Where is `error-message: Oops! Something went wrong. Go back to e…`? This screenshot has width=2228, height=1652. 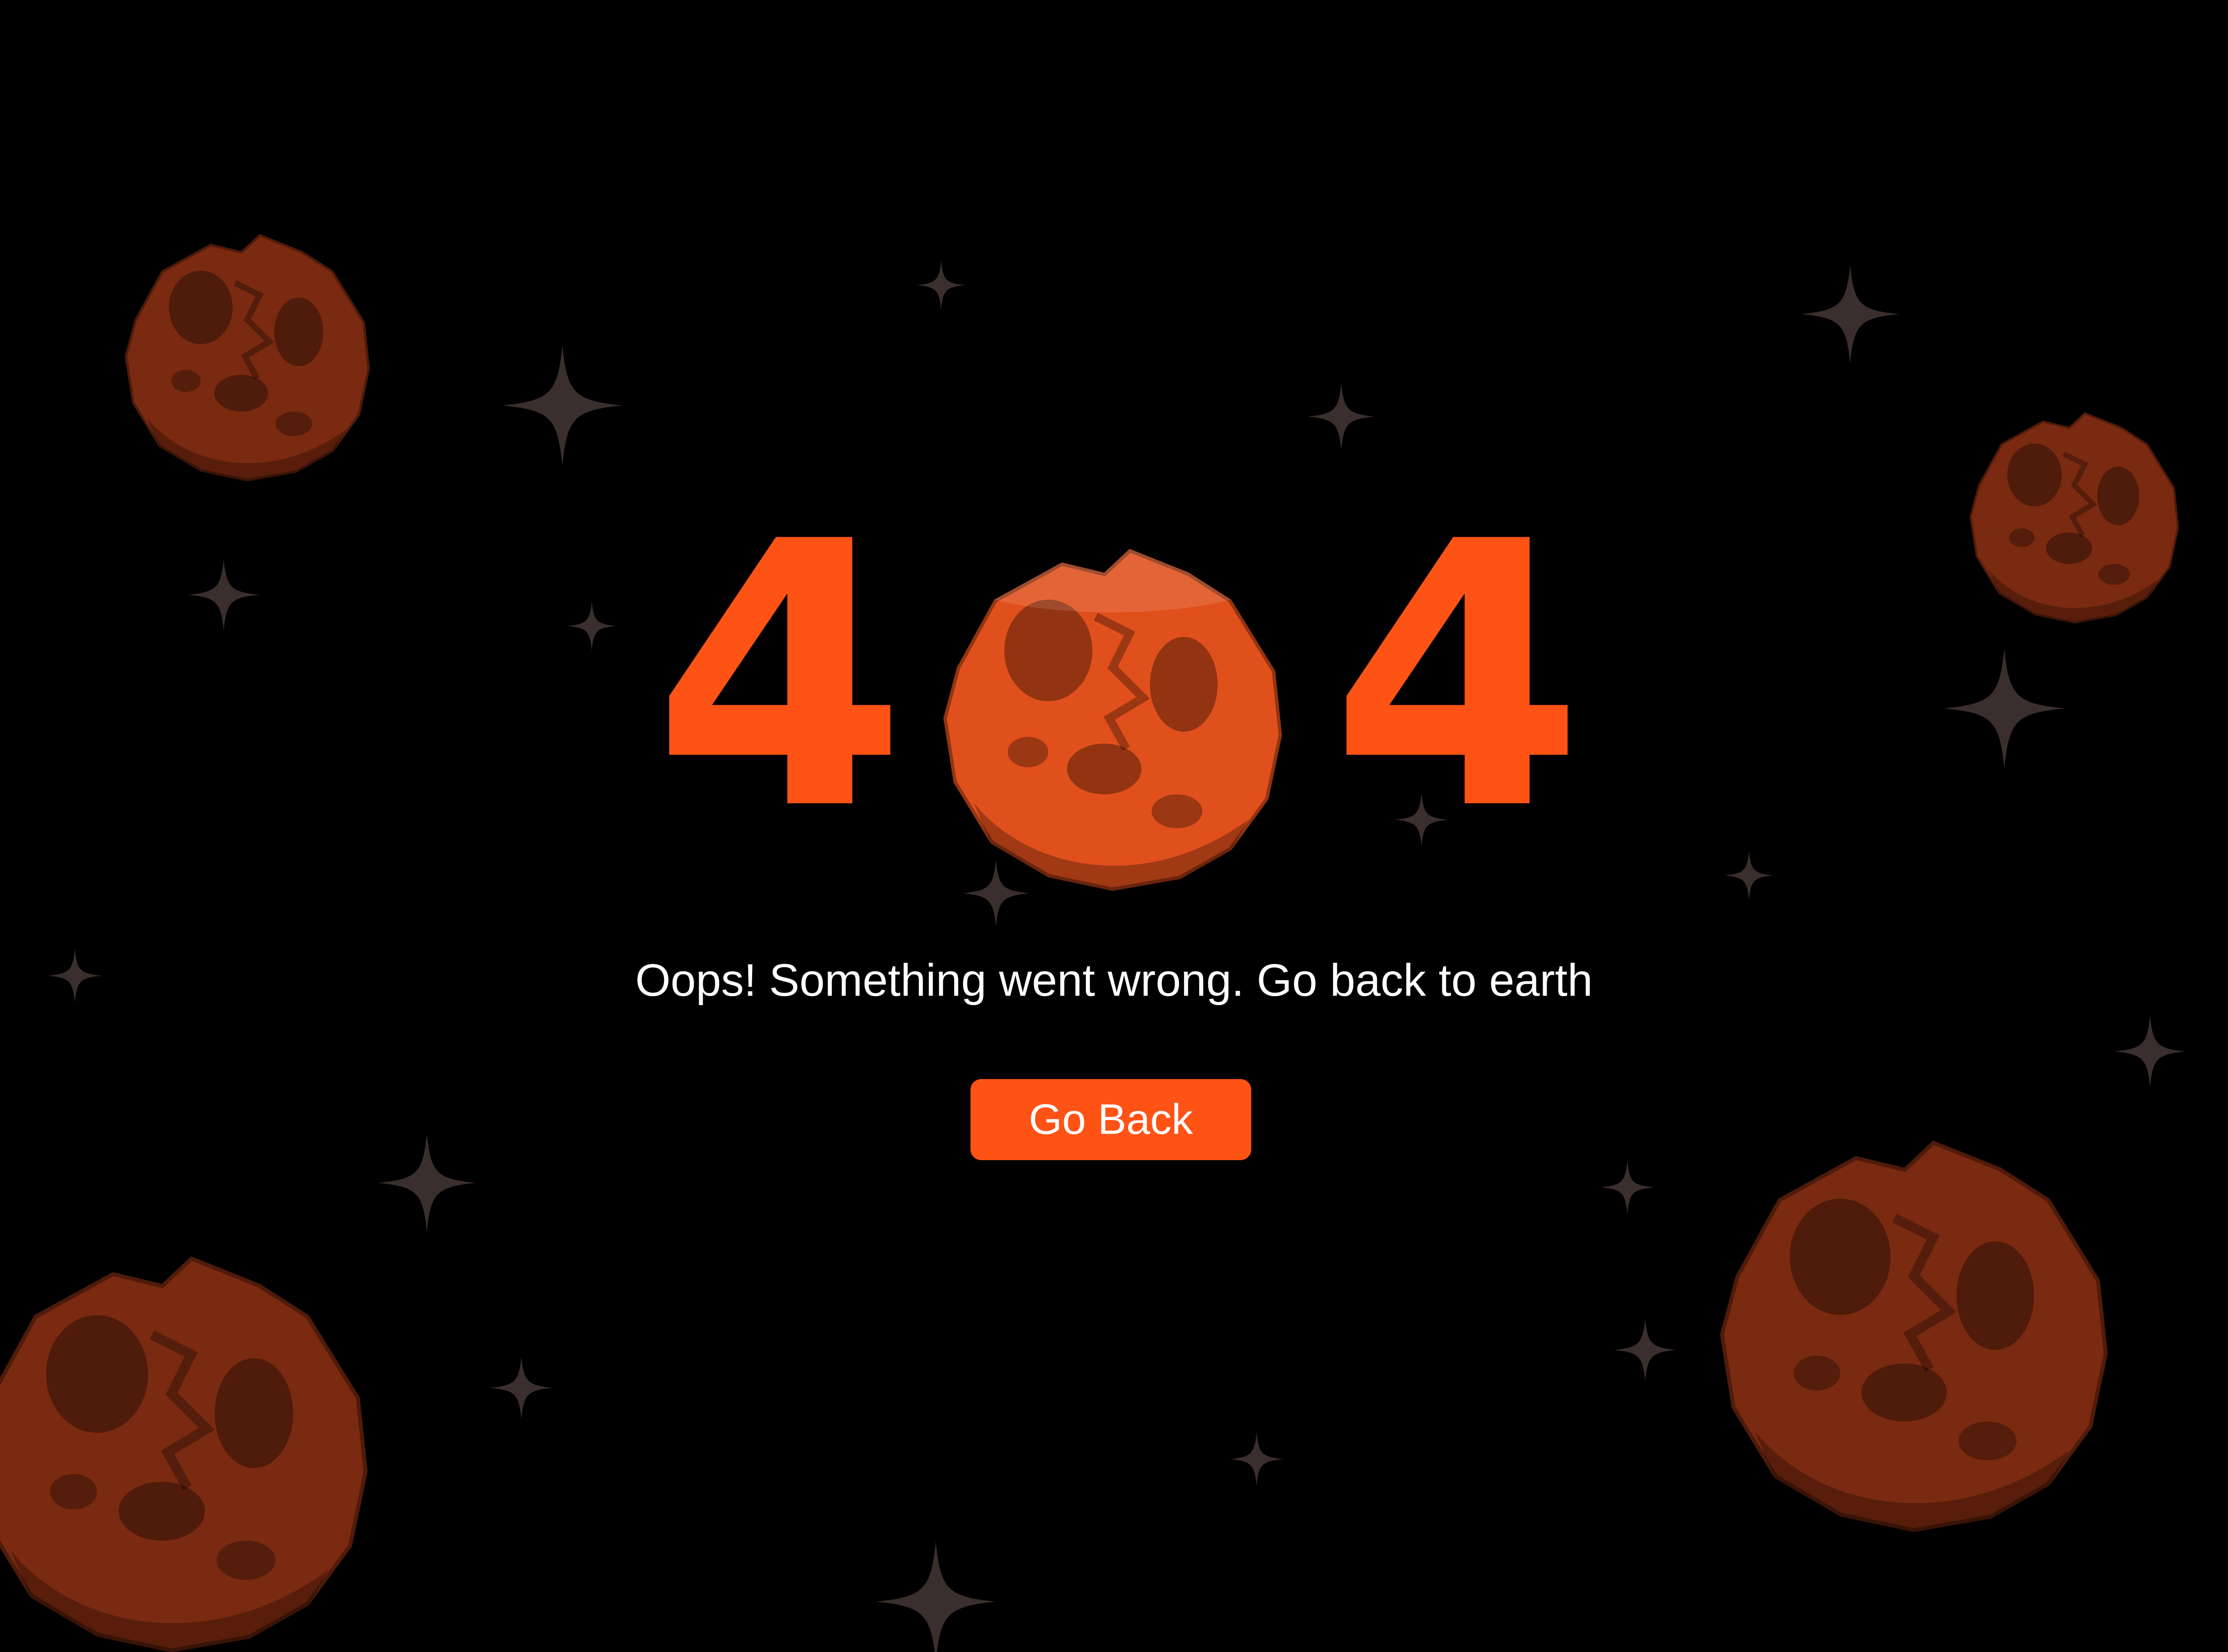 error-message: Oops! Something went wrong. Go back to e… is located at coordinates (1114, 981).